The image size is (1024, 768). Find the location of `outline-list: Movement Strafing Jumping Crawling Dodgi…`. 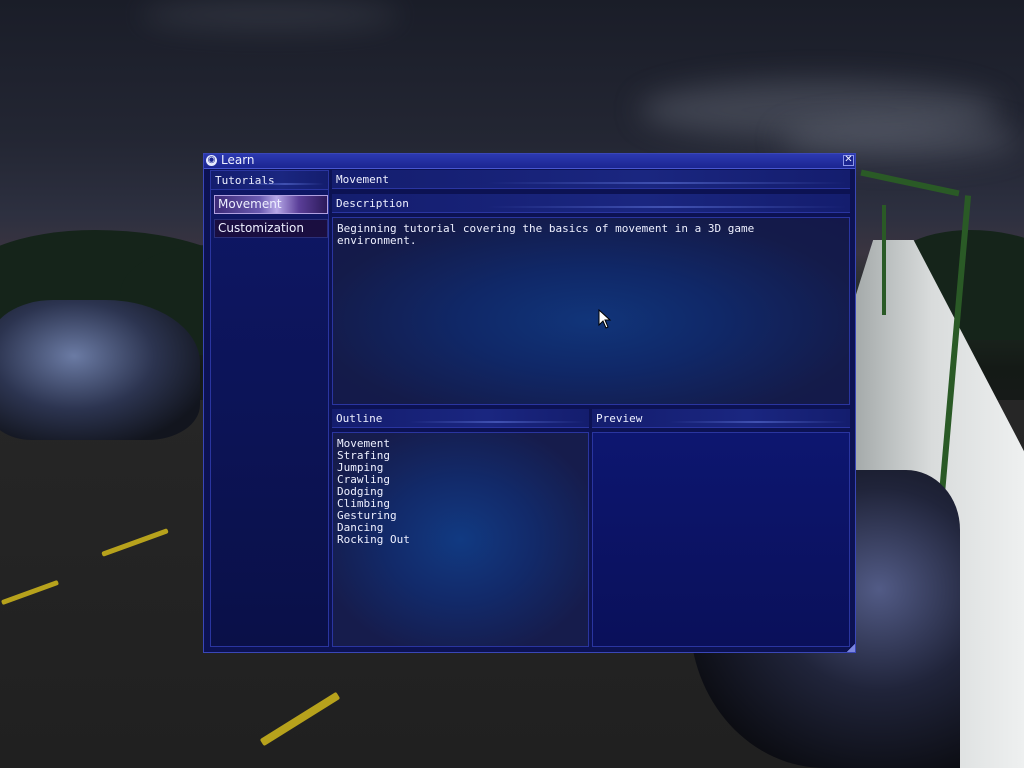

outline-list: Movement Strafing Jumping Crawling Dodgi… is located at coordinates (460, 539).